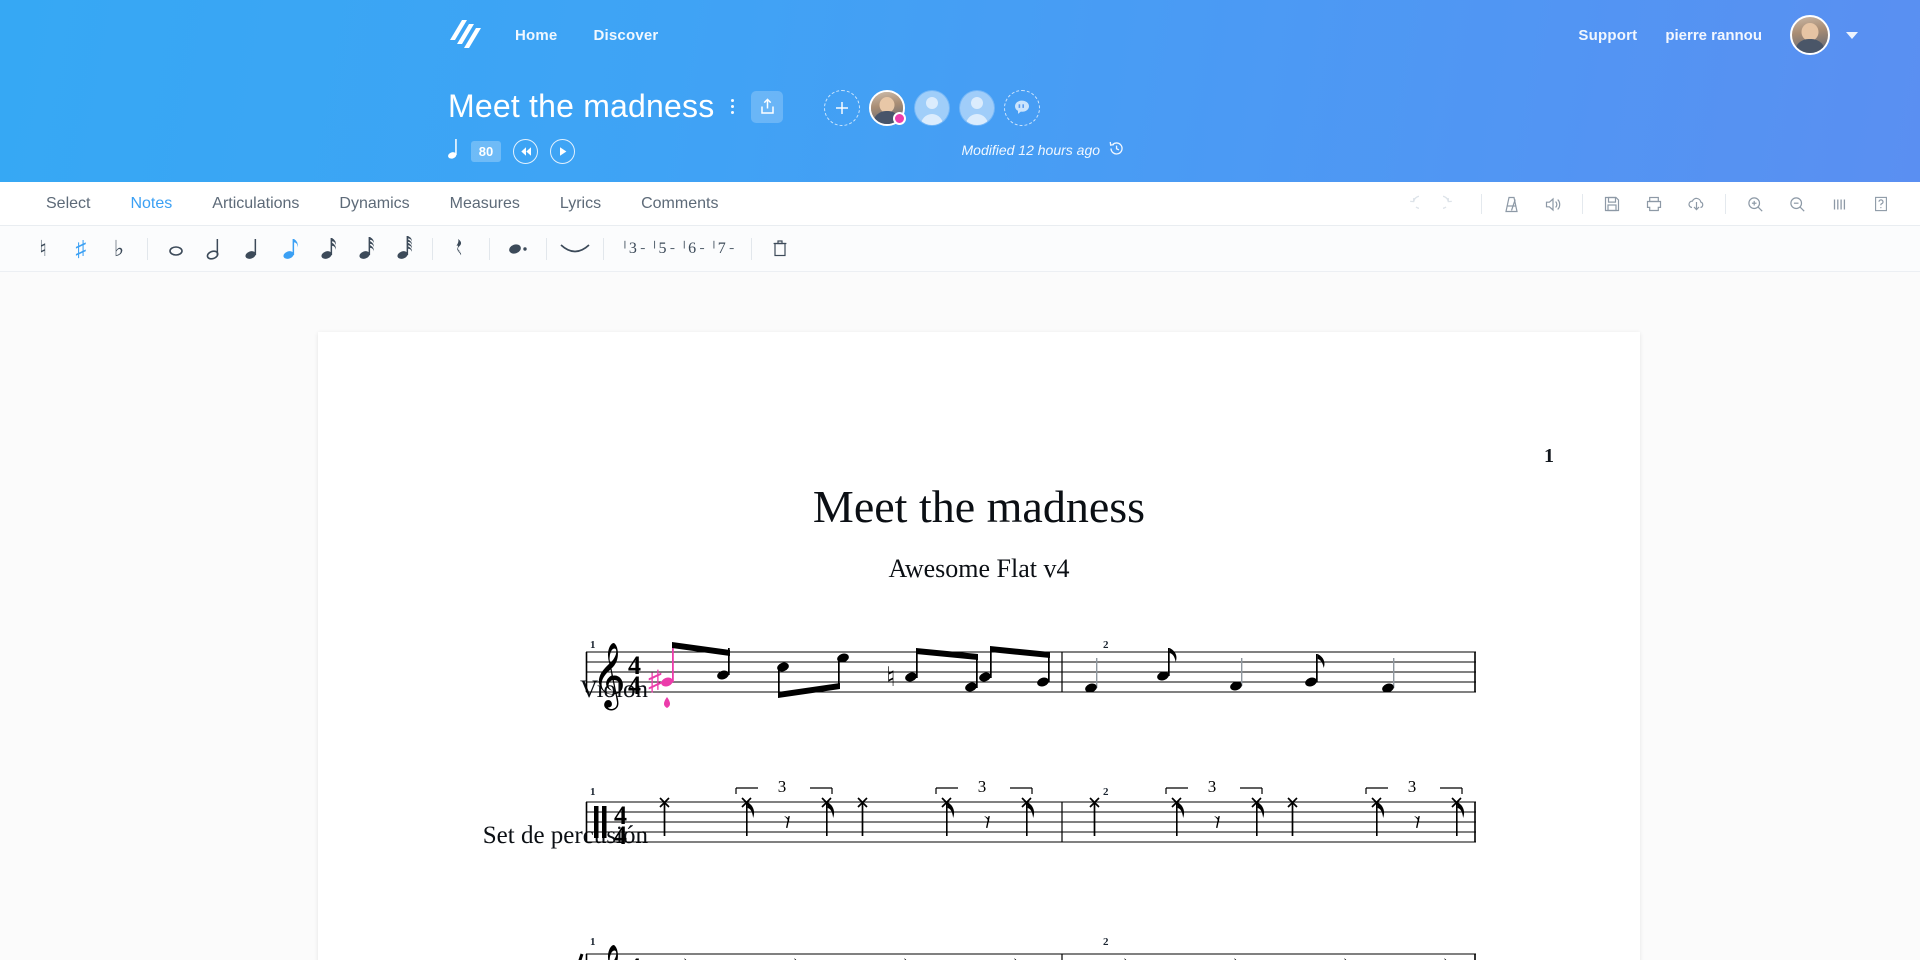 The image size is (1920, 960). Describe the element at coordinates (255, 204) in the screenshot. I see `tab-articulations: Articulations` at that location.